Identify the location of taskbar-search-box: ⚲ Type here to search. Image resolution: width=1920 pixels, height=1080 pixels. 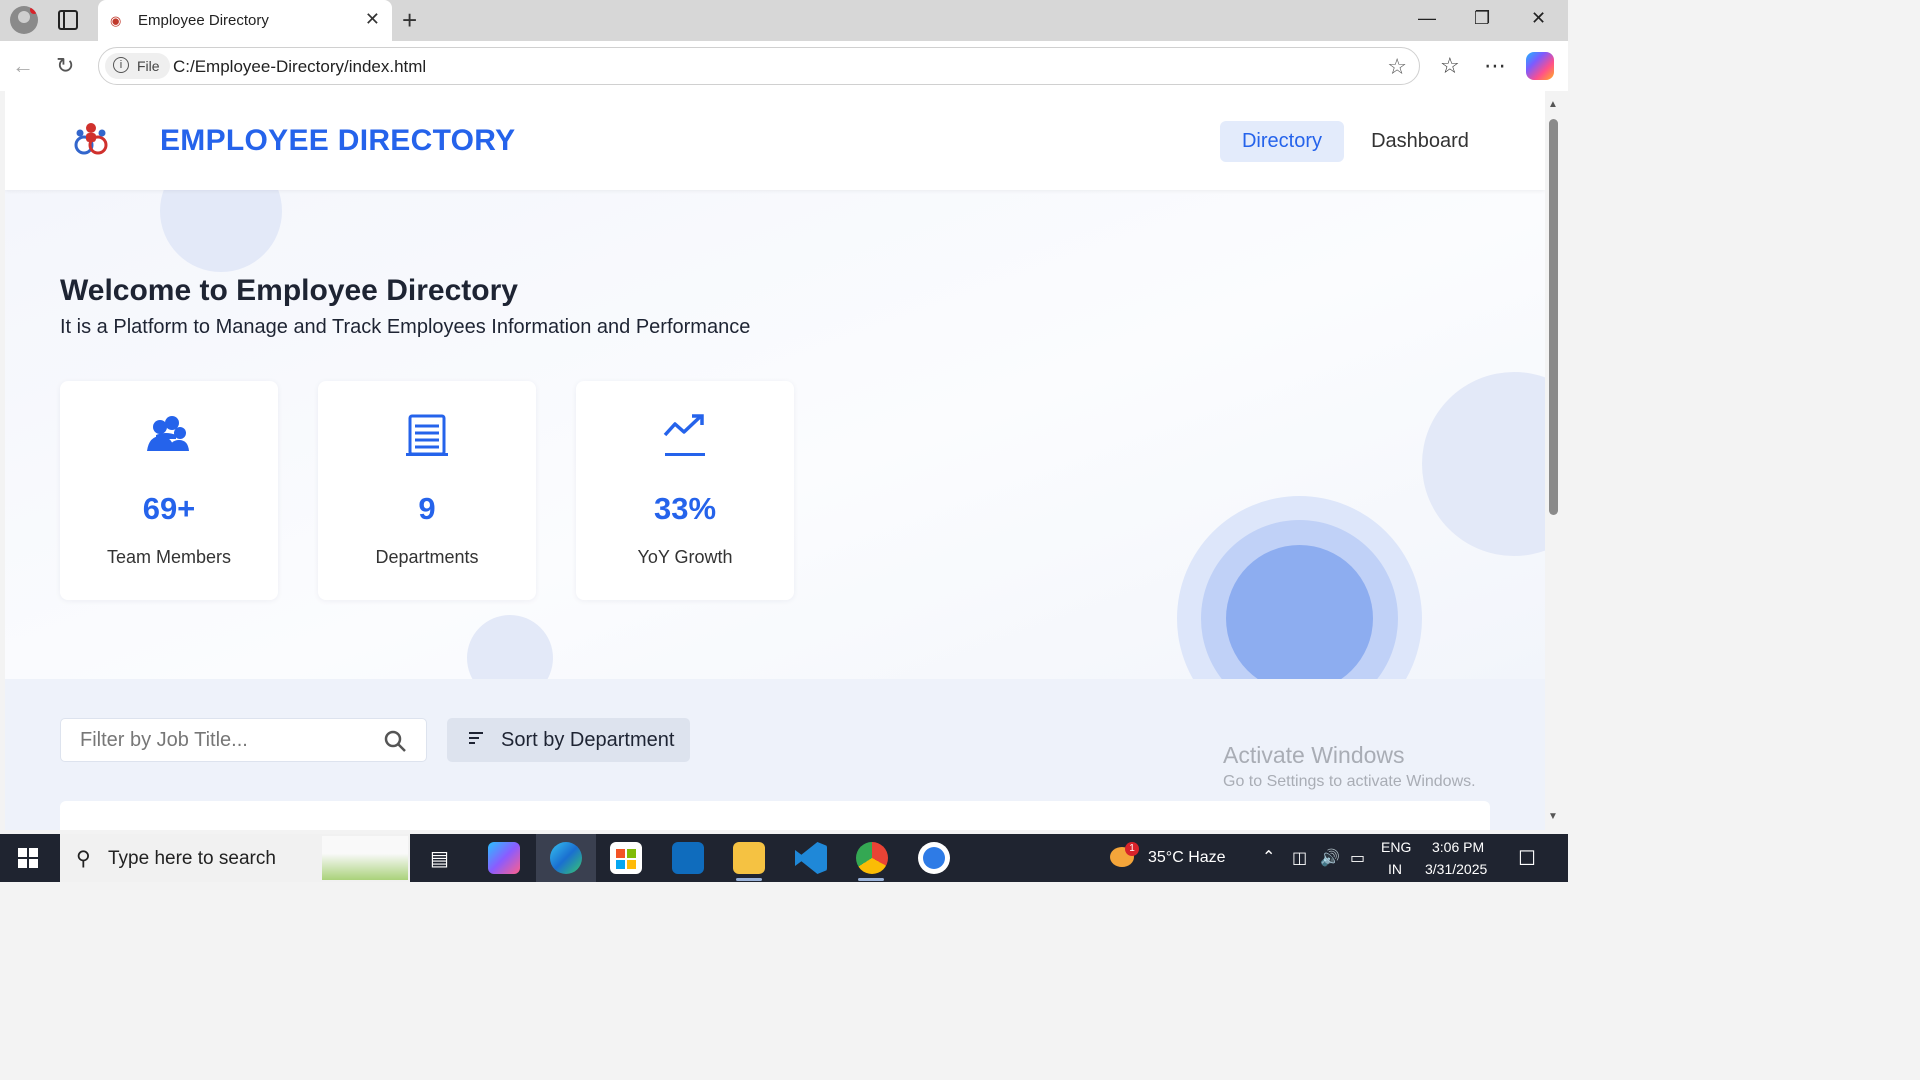
(235, 858).